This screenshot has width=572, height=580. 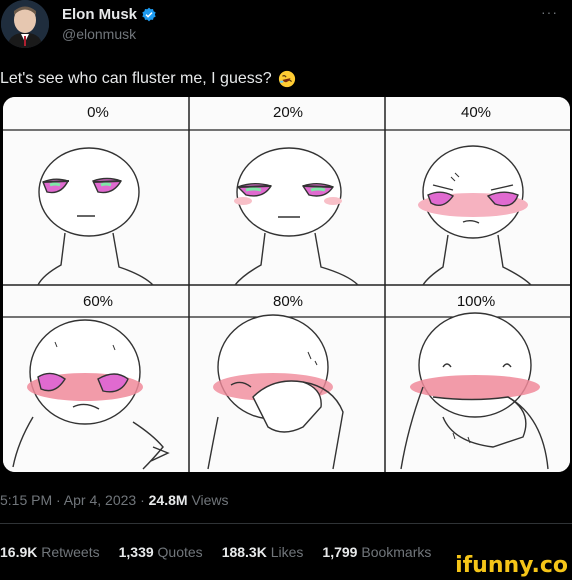 What do you see at coordinates (180, 552) in the screenshot?
I see `quotes-label: Quotes` at bounding box center [180, 552].